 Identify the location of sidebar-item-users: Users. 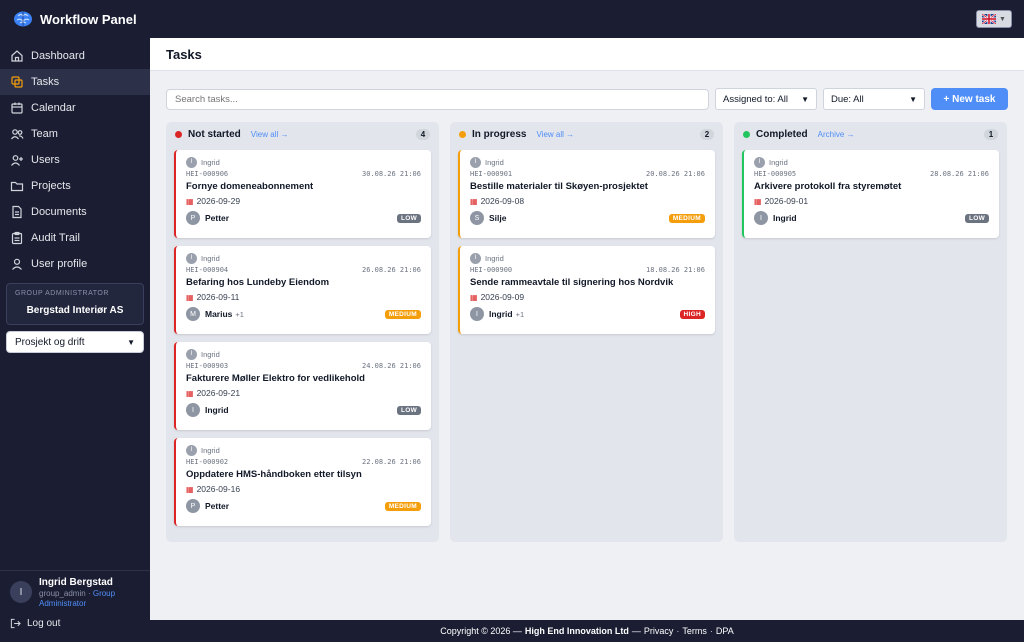
(75, 160).